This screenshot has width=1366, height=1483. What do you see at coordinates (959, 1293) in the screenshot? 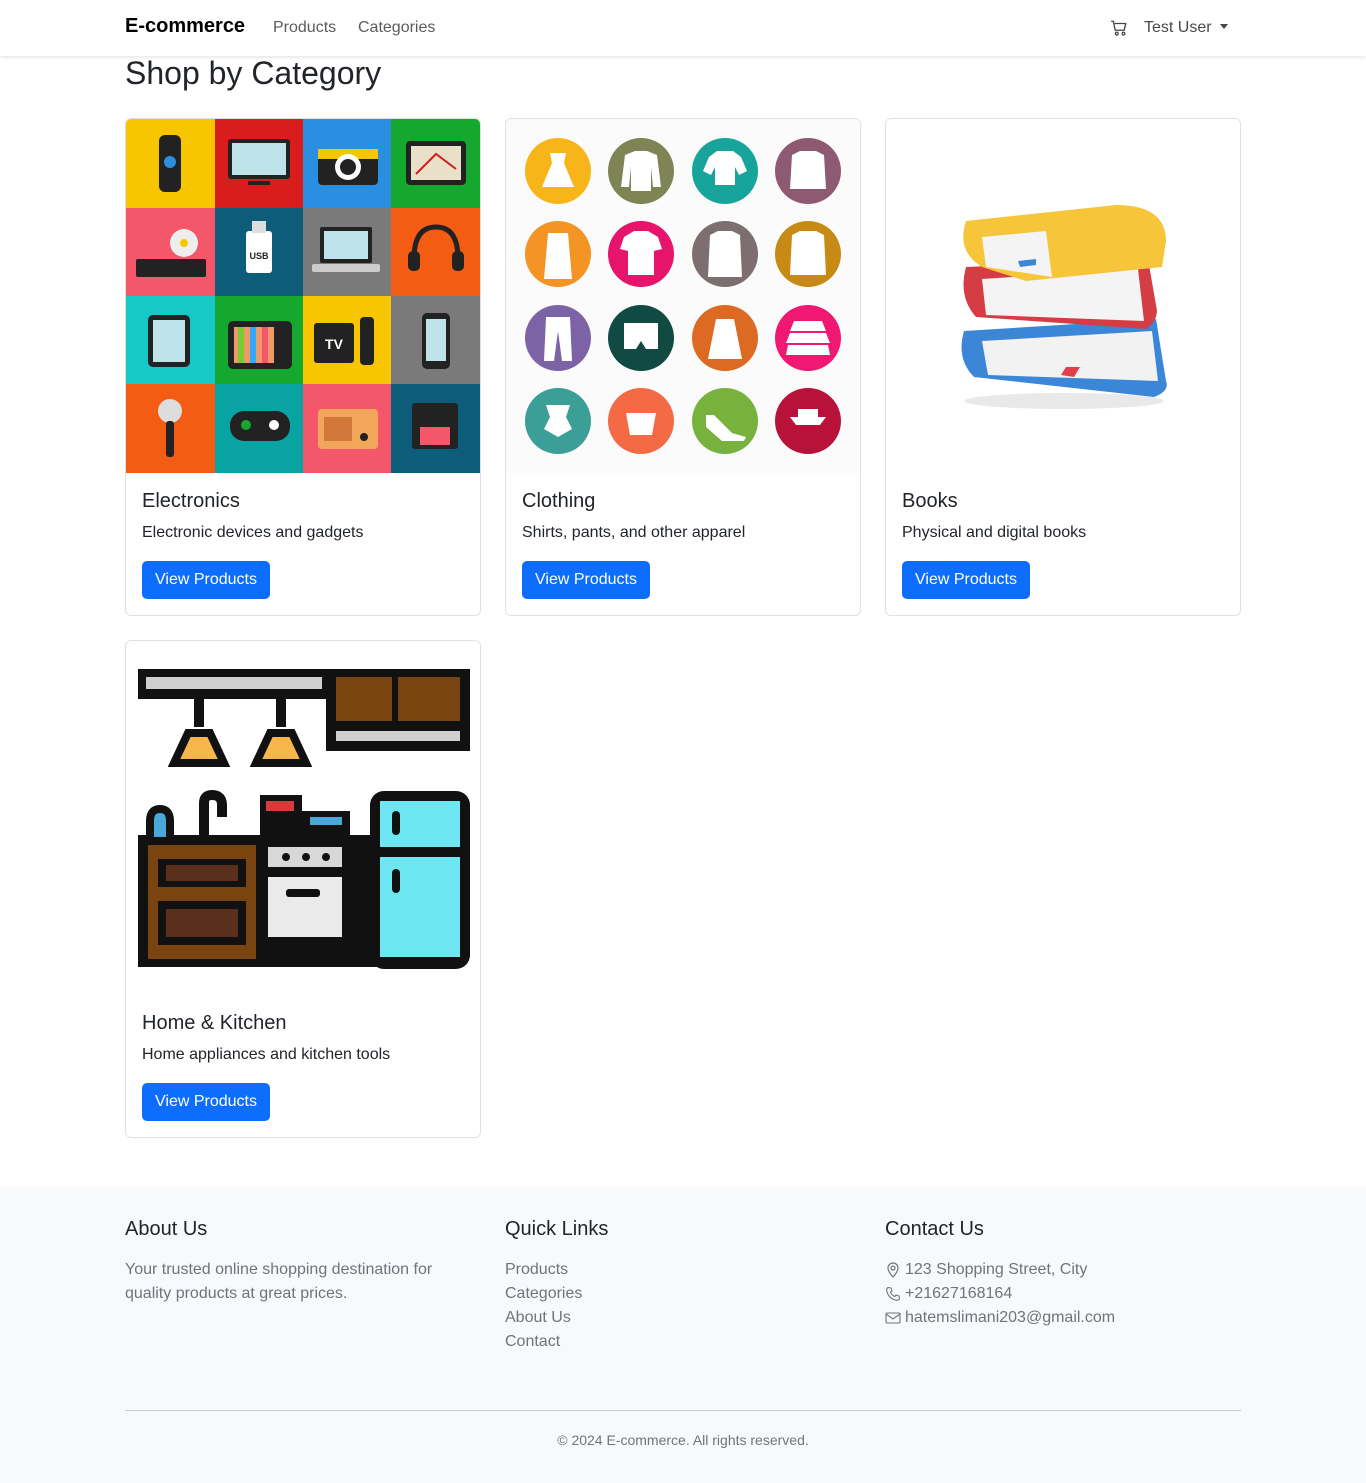
I see `footer-phone-text: +21627168164` at bounding box center [959, 1293].